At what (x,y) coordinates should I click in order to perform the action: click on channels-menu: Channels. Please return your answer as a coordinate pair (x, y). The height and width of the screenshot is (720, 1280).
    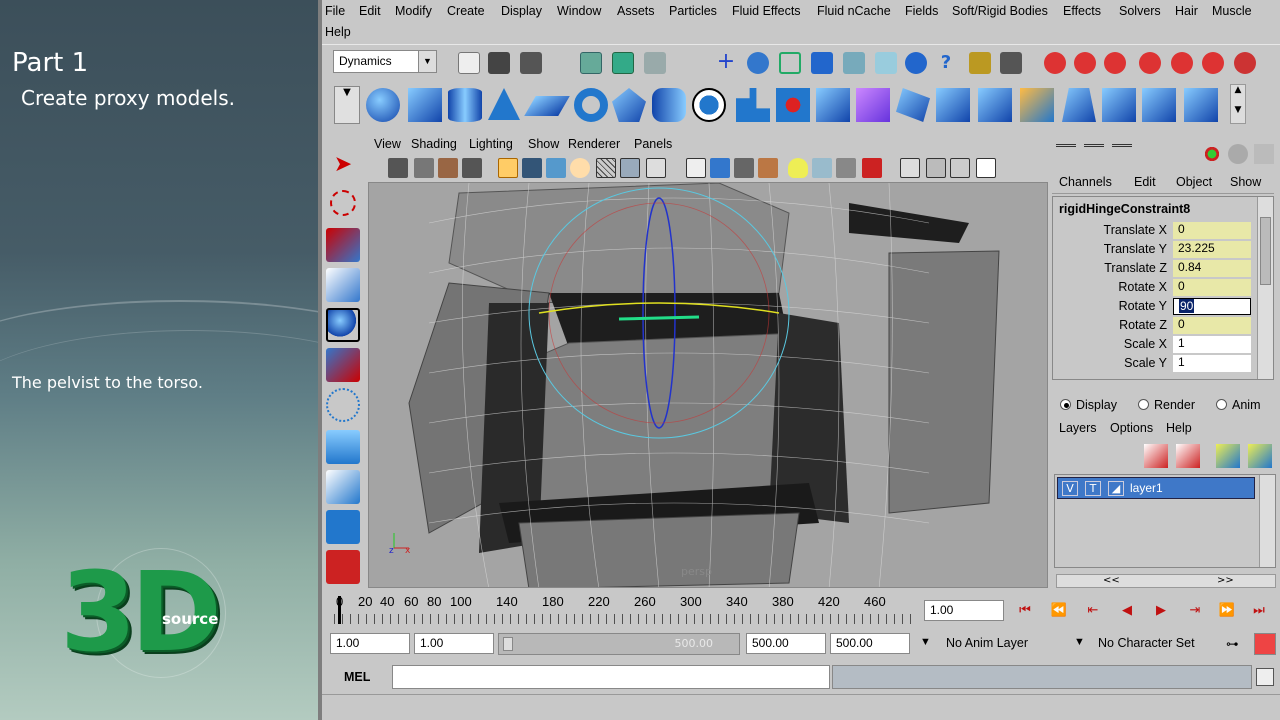
    Looking at the image, I should click on (1085, 182).